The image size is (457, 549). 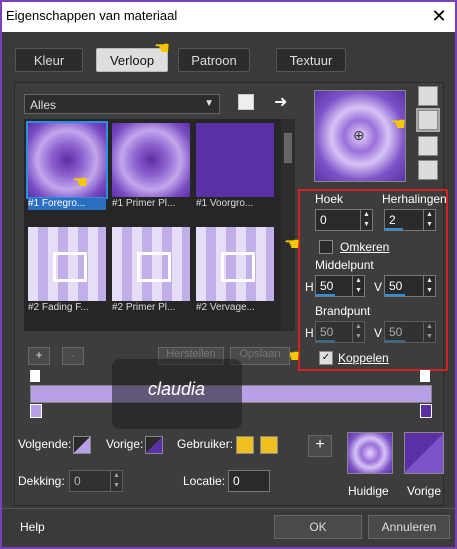 I want to click on herhalingen-input: 2 ▲ ▼, so click(x=410, y=220).